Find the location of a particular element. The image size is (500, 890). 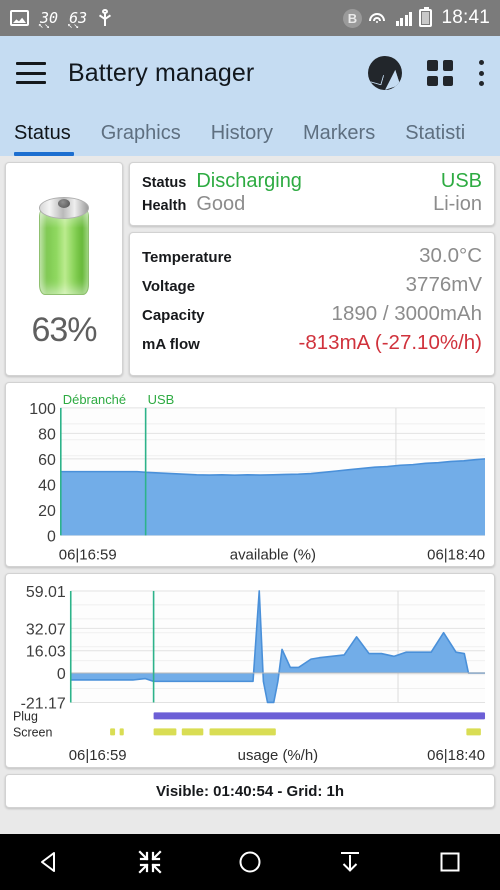

temperature-value: 30.0°C is located at coordinates (450, 255).